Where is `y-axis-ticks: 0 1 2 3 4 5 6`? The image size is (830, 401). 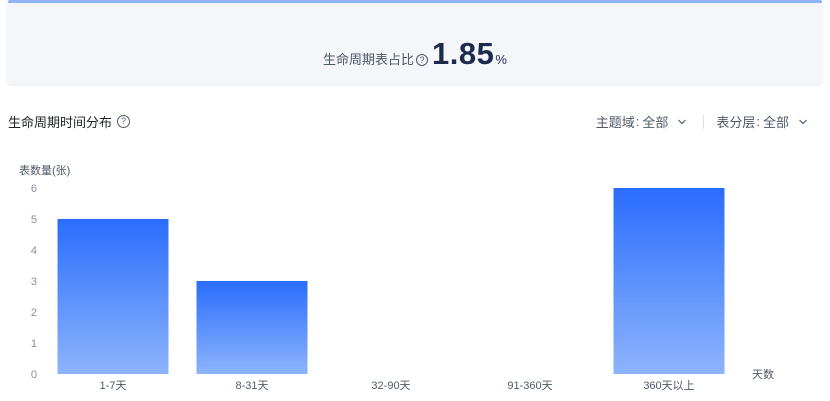 y-axis-ticks: 0 1 2 3 4 5 6 is located at coordinates (34, 282).